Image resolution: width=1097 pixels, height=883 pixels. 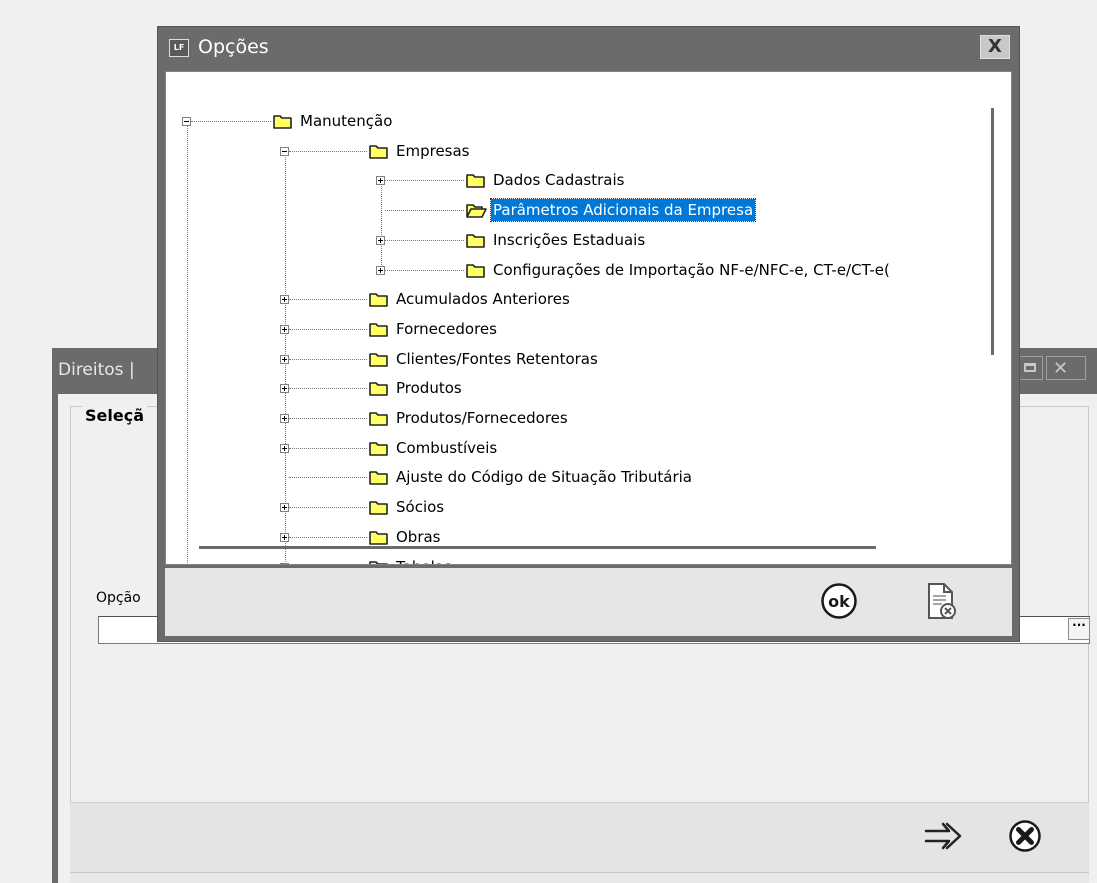 What do you see at coordinates (446, 328) in the screenshot?
I see `tree-item-label: Fornecedores` at bounding box center [446, 328].